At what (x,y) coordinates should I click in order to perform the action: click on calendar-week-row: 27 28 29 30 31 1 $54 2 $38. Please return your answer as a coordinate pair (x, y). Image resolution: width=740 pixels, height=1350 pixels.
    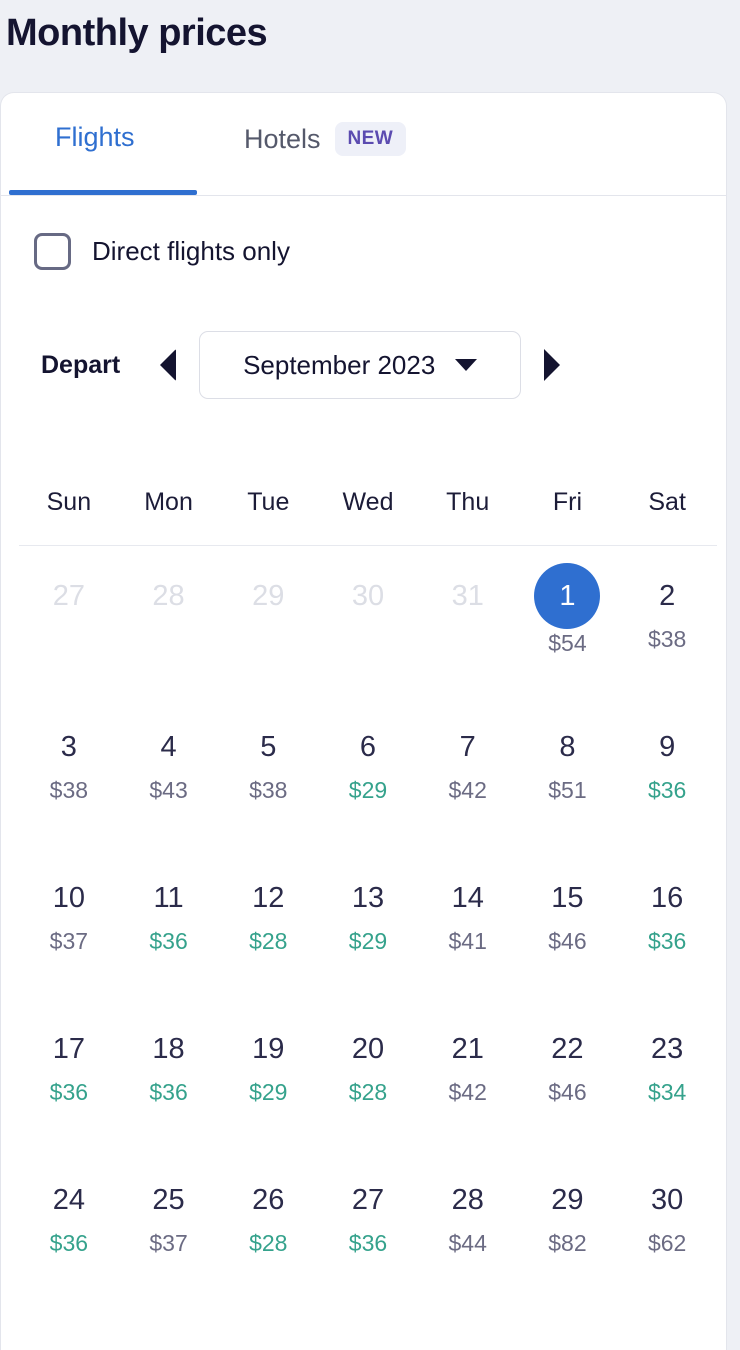
    Looking at the image, I should click on (368, 621).